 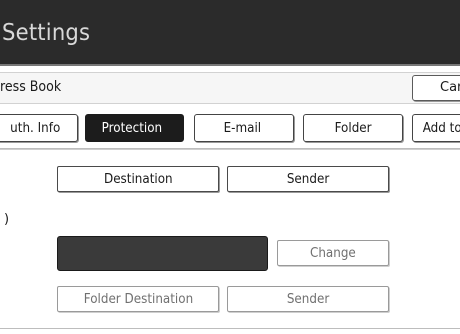 I want to click on change-button: Change, so click(x=333, y=253).